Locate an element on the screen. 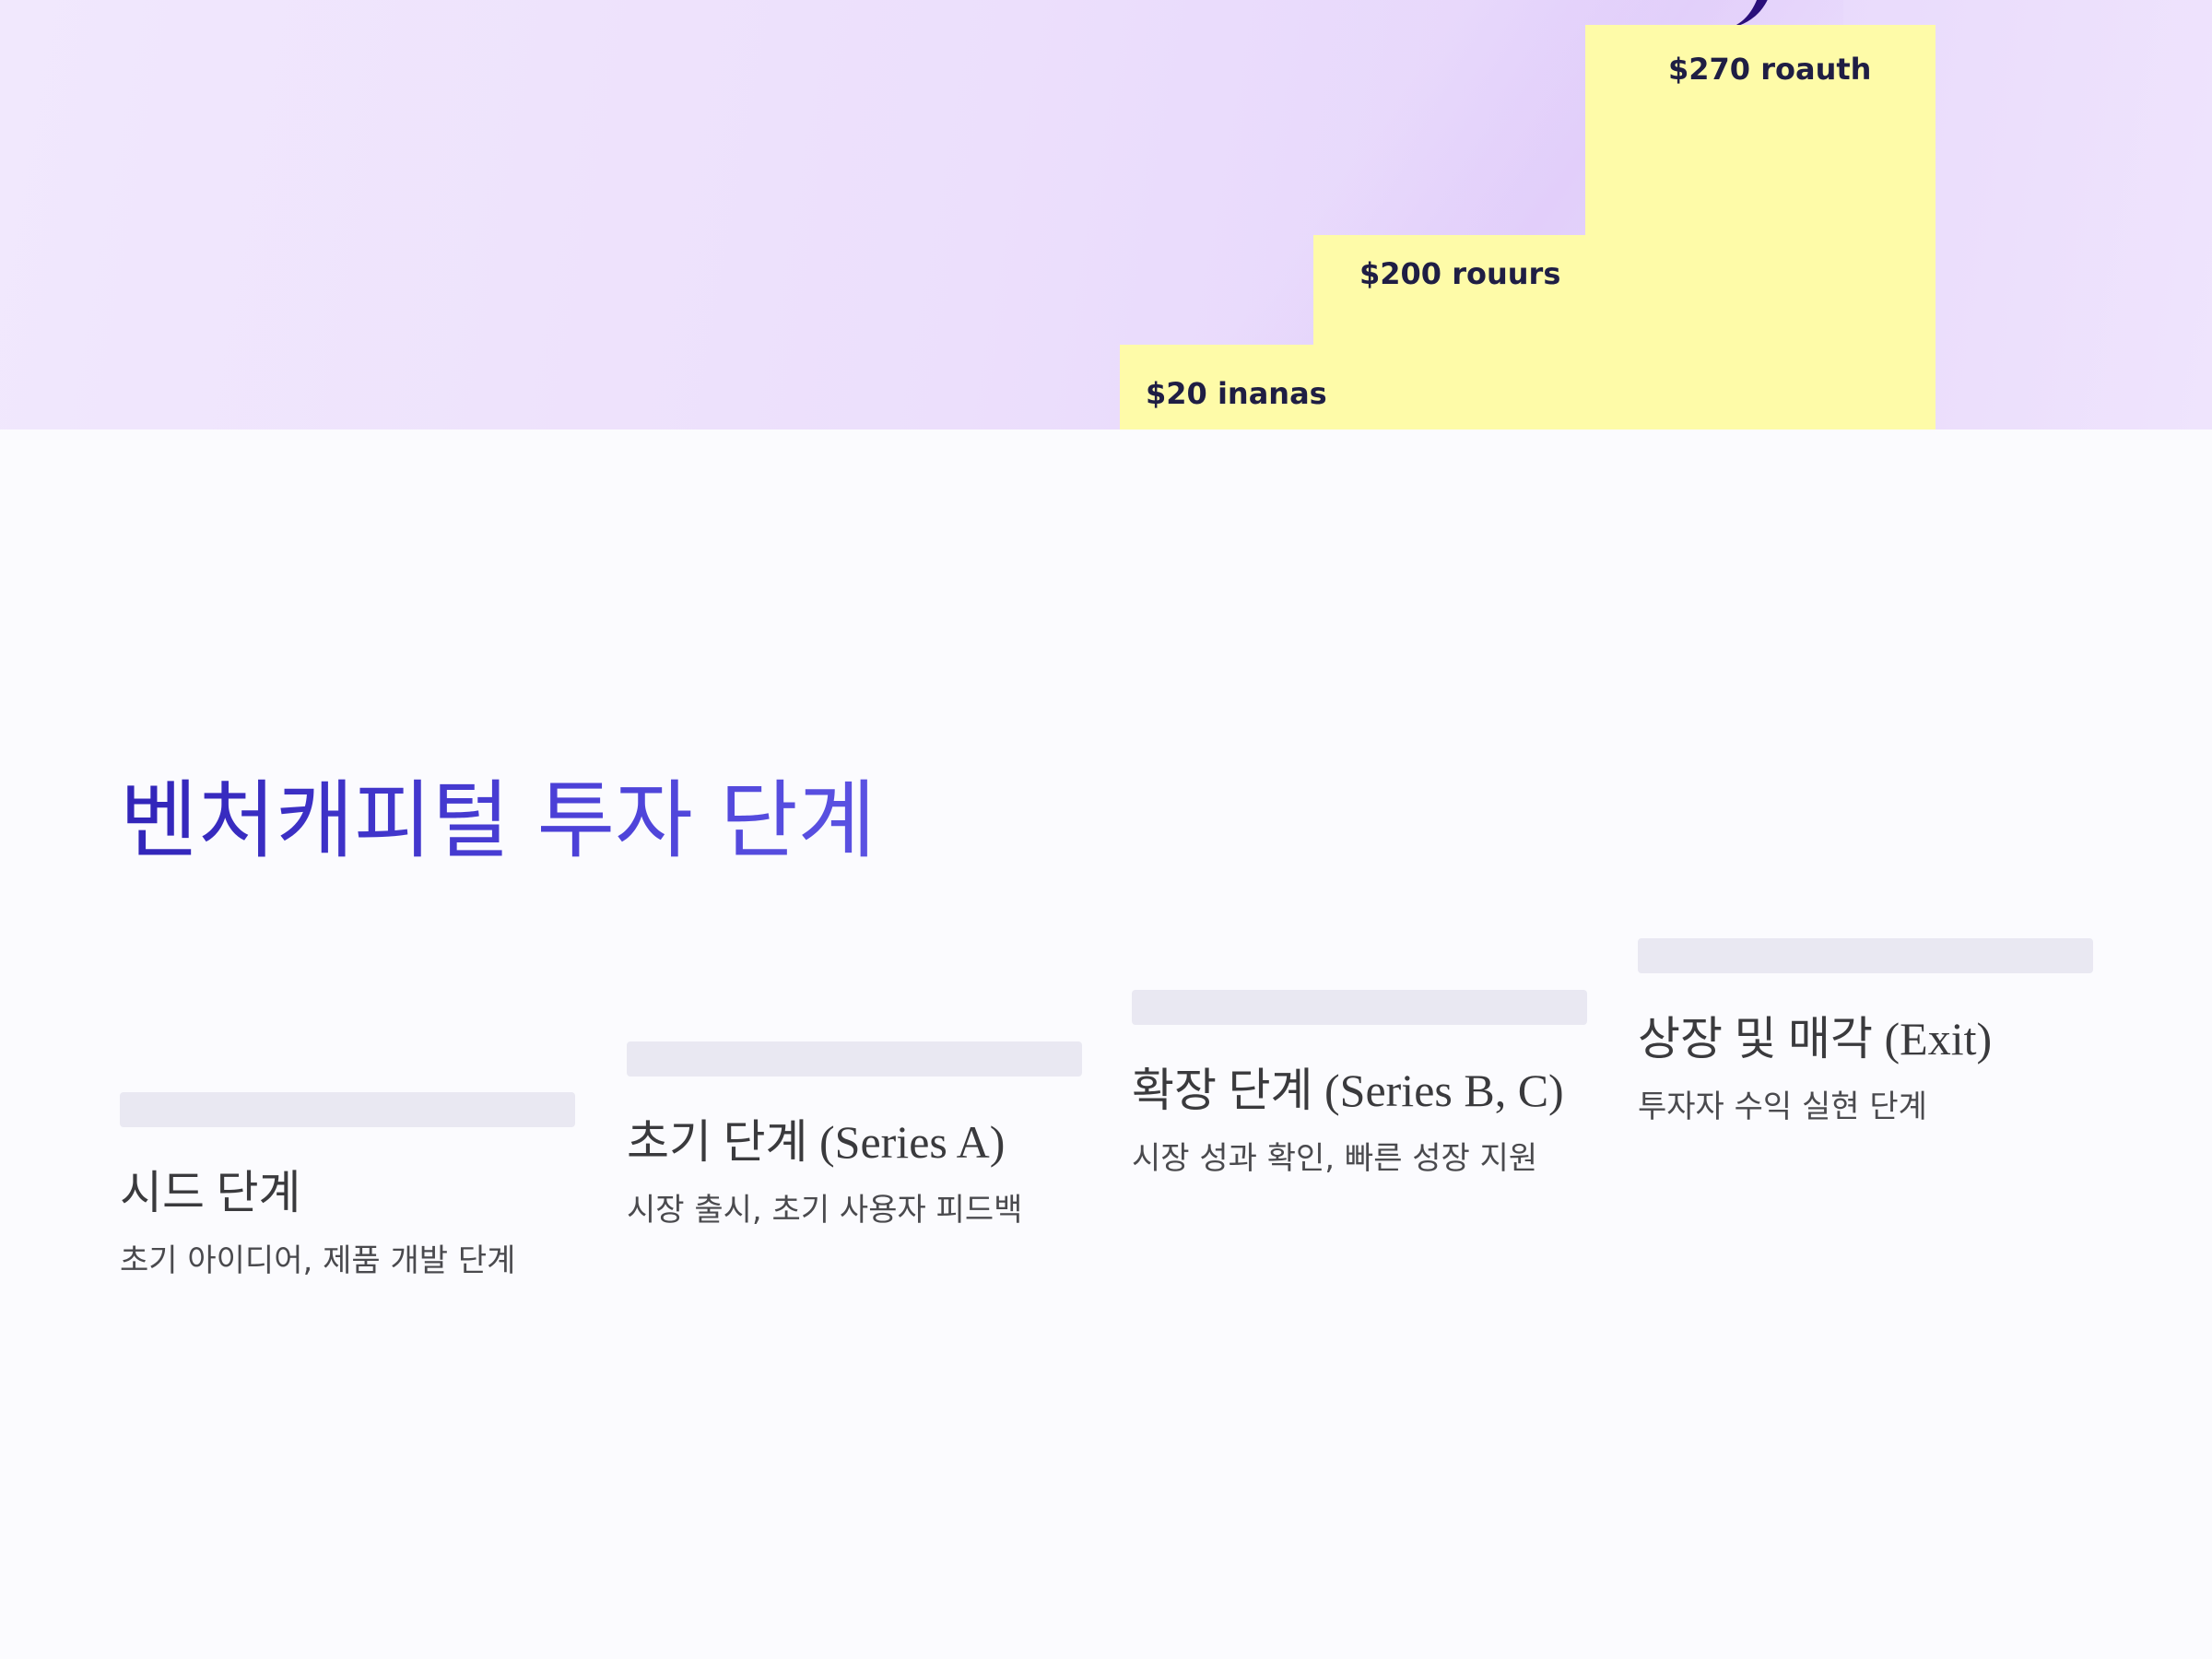  stage-series-a-bar is located at coordinates (854, 1059).